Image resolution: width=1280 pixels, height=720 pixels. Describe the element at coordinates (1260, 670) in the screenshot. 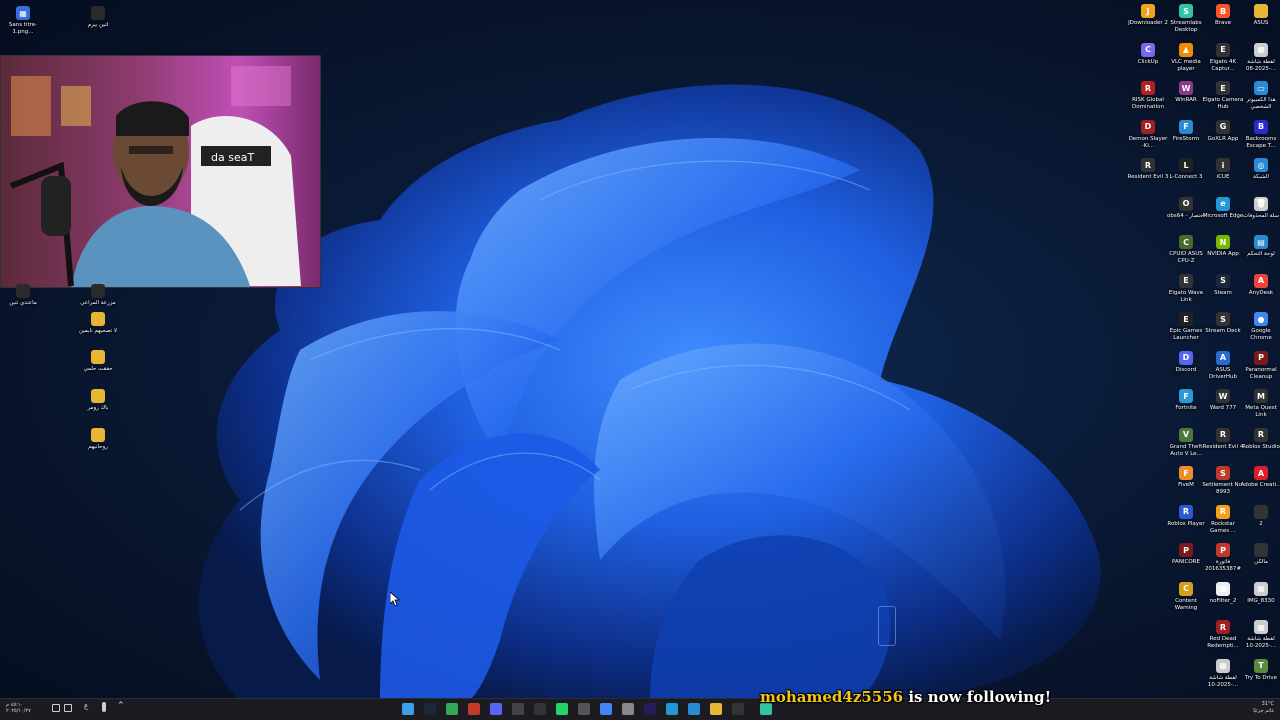

I see `desktop-icon: T Try To Drive` at that location.